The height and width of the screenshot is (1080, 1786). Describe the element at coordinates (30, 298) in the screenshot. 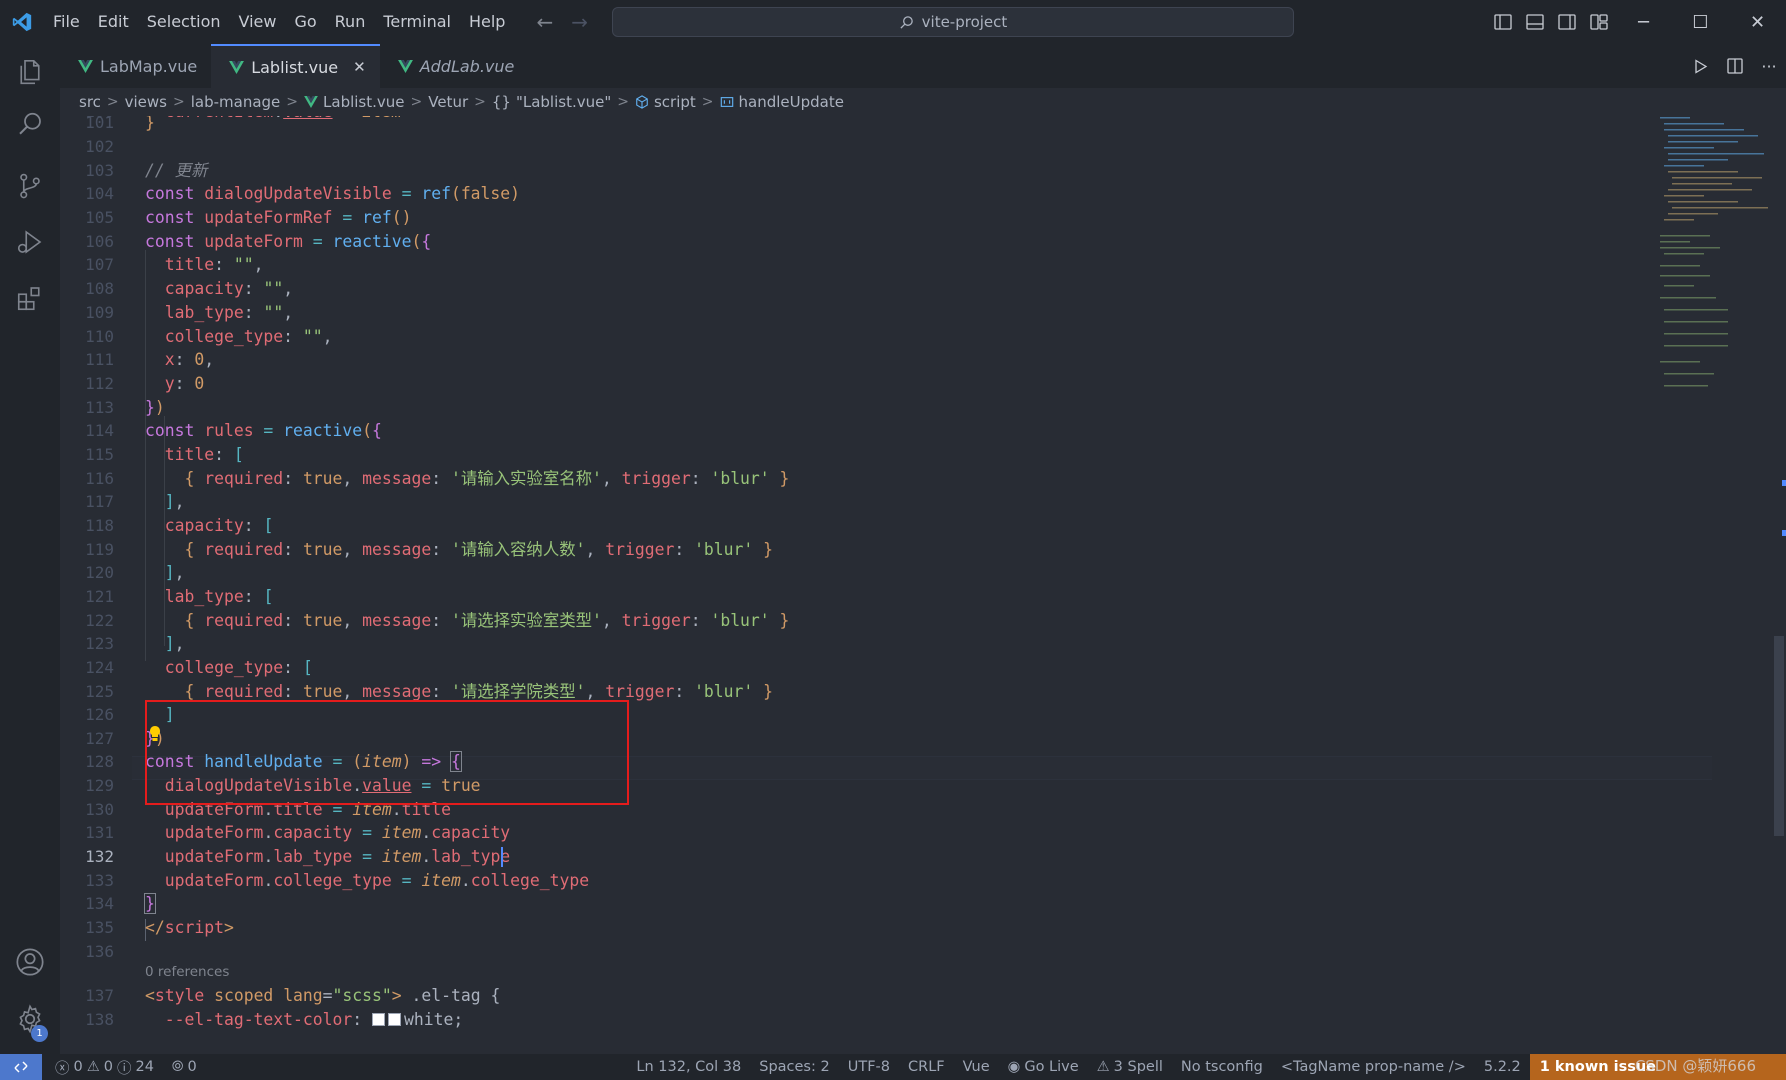

I see `extensions-icon` at that location.